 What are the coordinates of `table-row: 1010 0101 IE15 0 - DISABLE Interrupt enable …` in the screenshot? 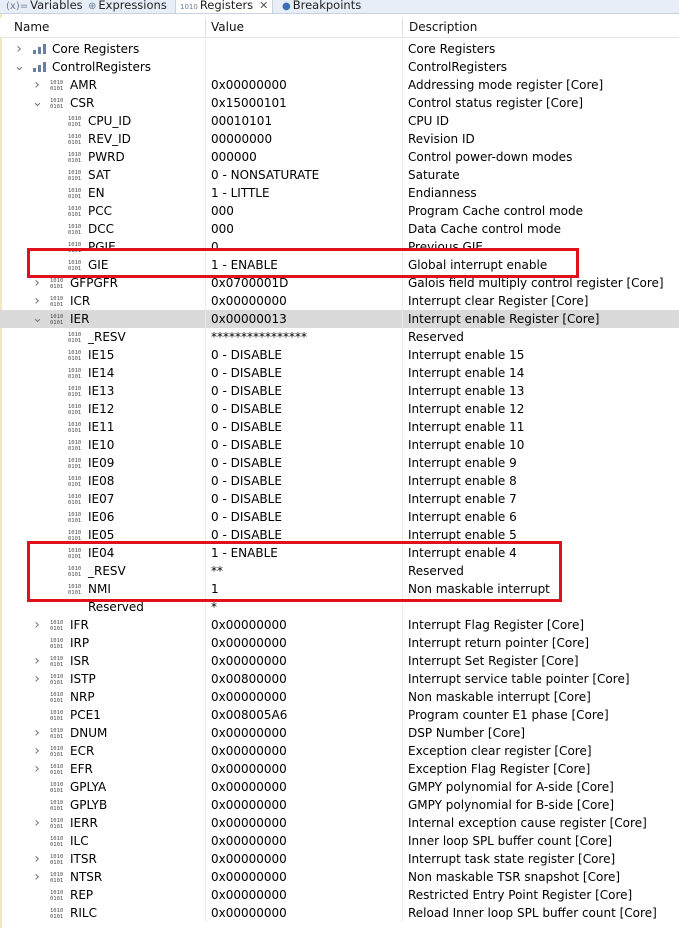 It's located at (339, 355).